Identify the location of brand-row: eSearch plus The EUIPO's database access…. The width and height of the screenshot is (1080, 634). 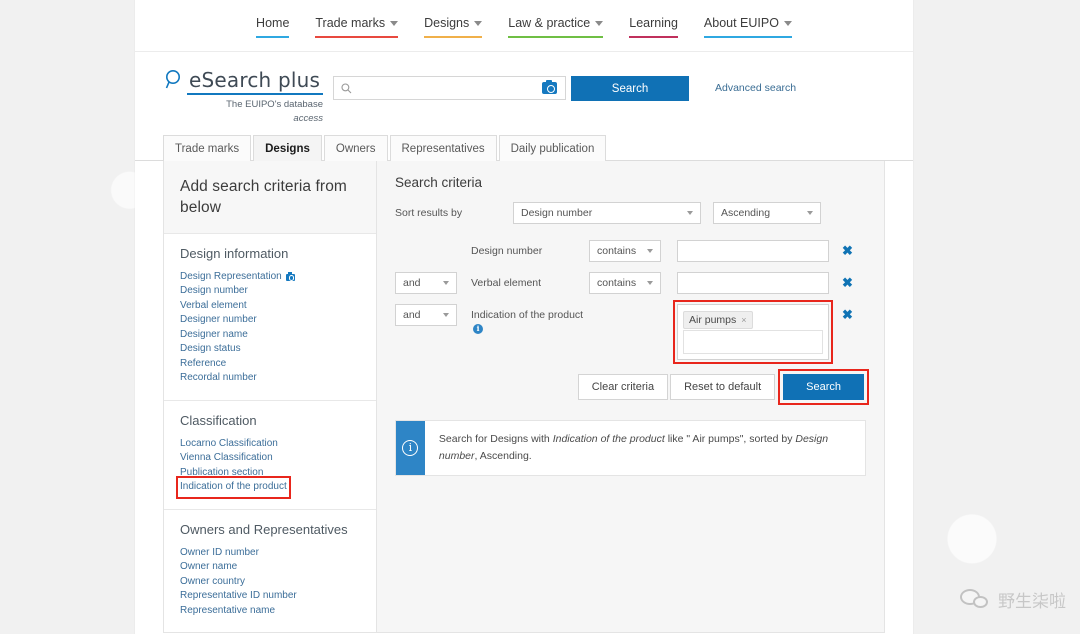
(524, 88).